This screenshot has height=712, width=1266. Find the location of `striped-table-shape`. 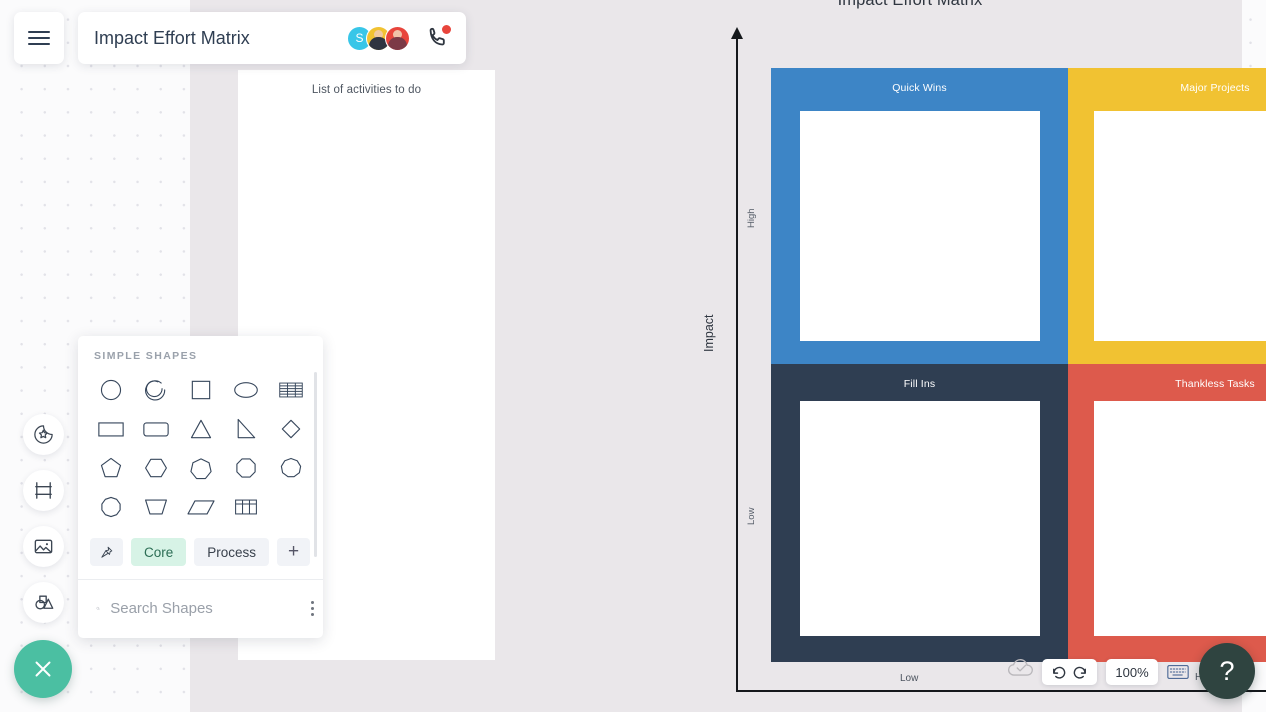

striped-table-shape is located at coordinates (290, 389).